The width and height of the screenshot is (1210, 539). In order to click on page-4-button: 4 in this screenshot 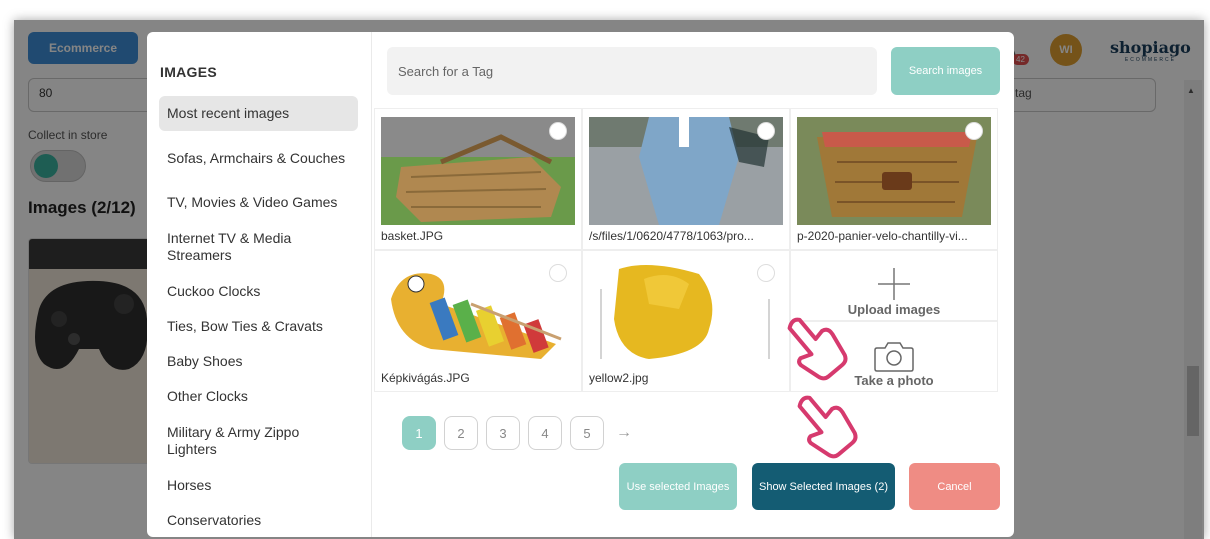, I will do `click(545, 433)`.